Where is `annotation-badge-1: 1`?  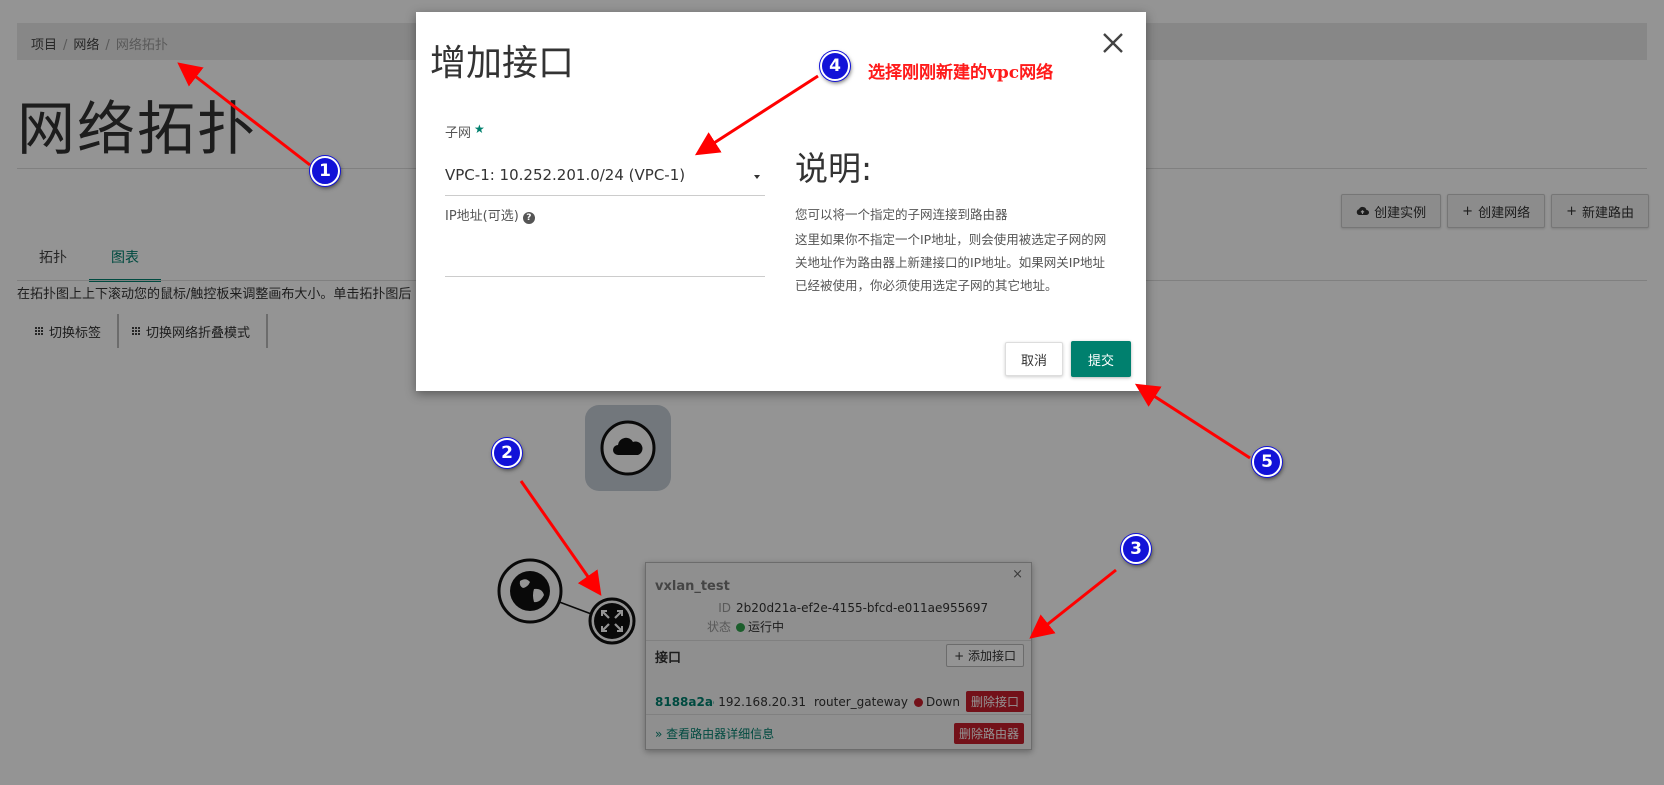 annotation-badge-1: 1 is located at coordinates (325, 171).